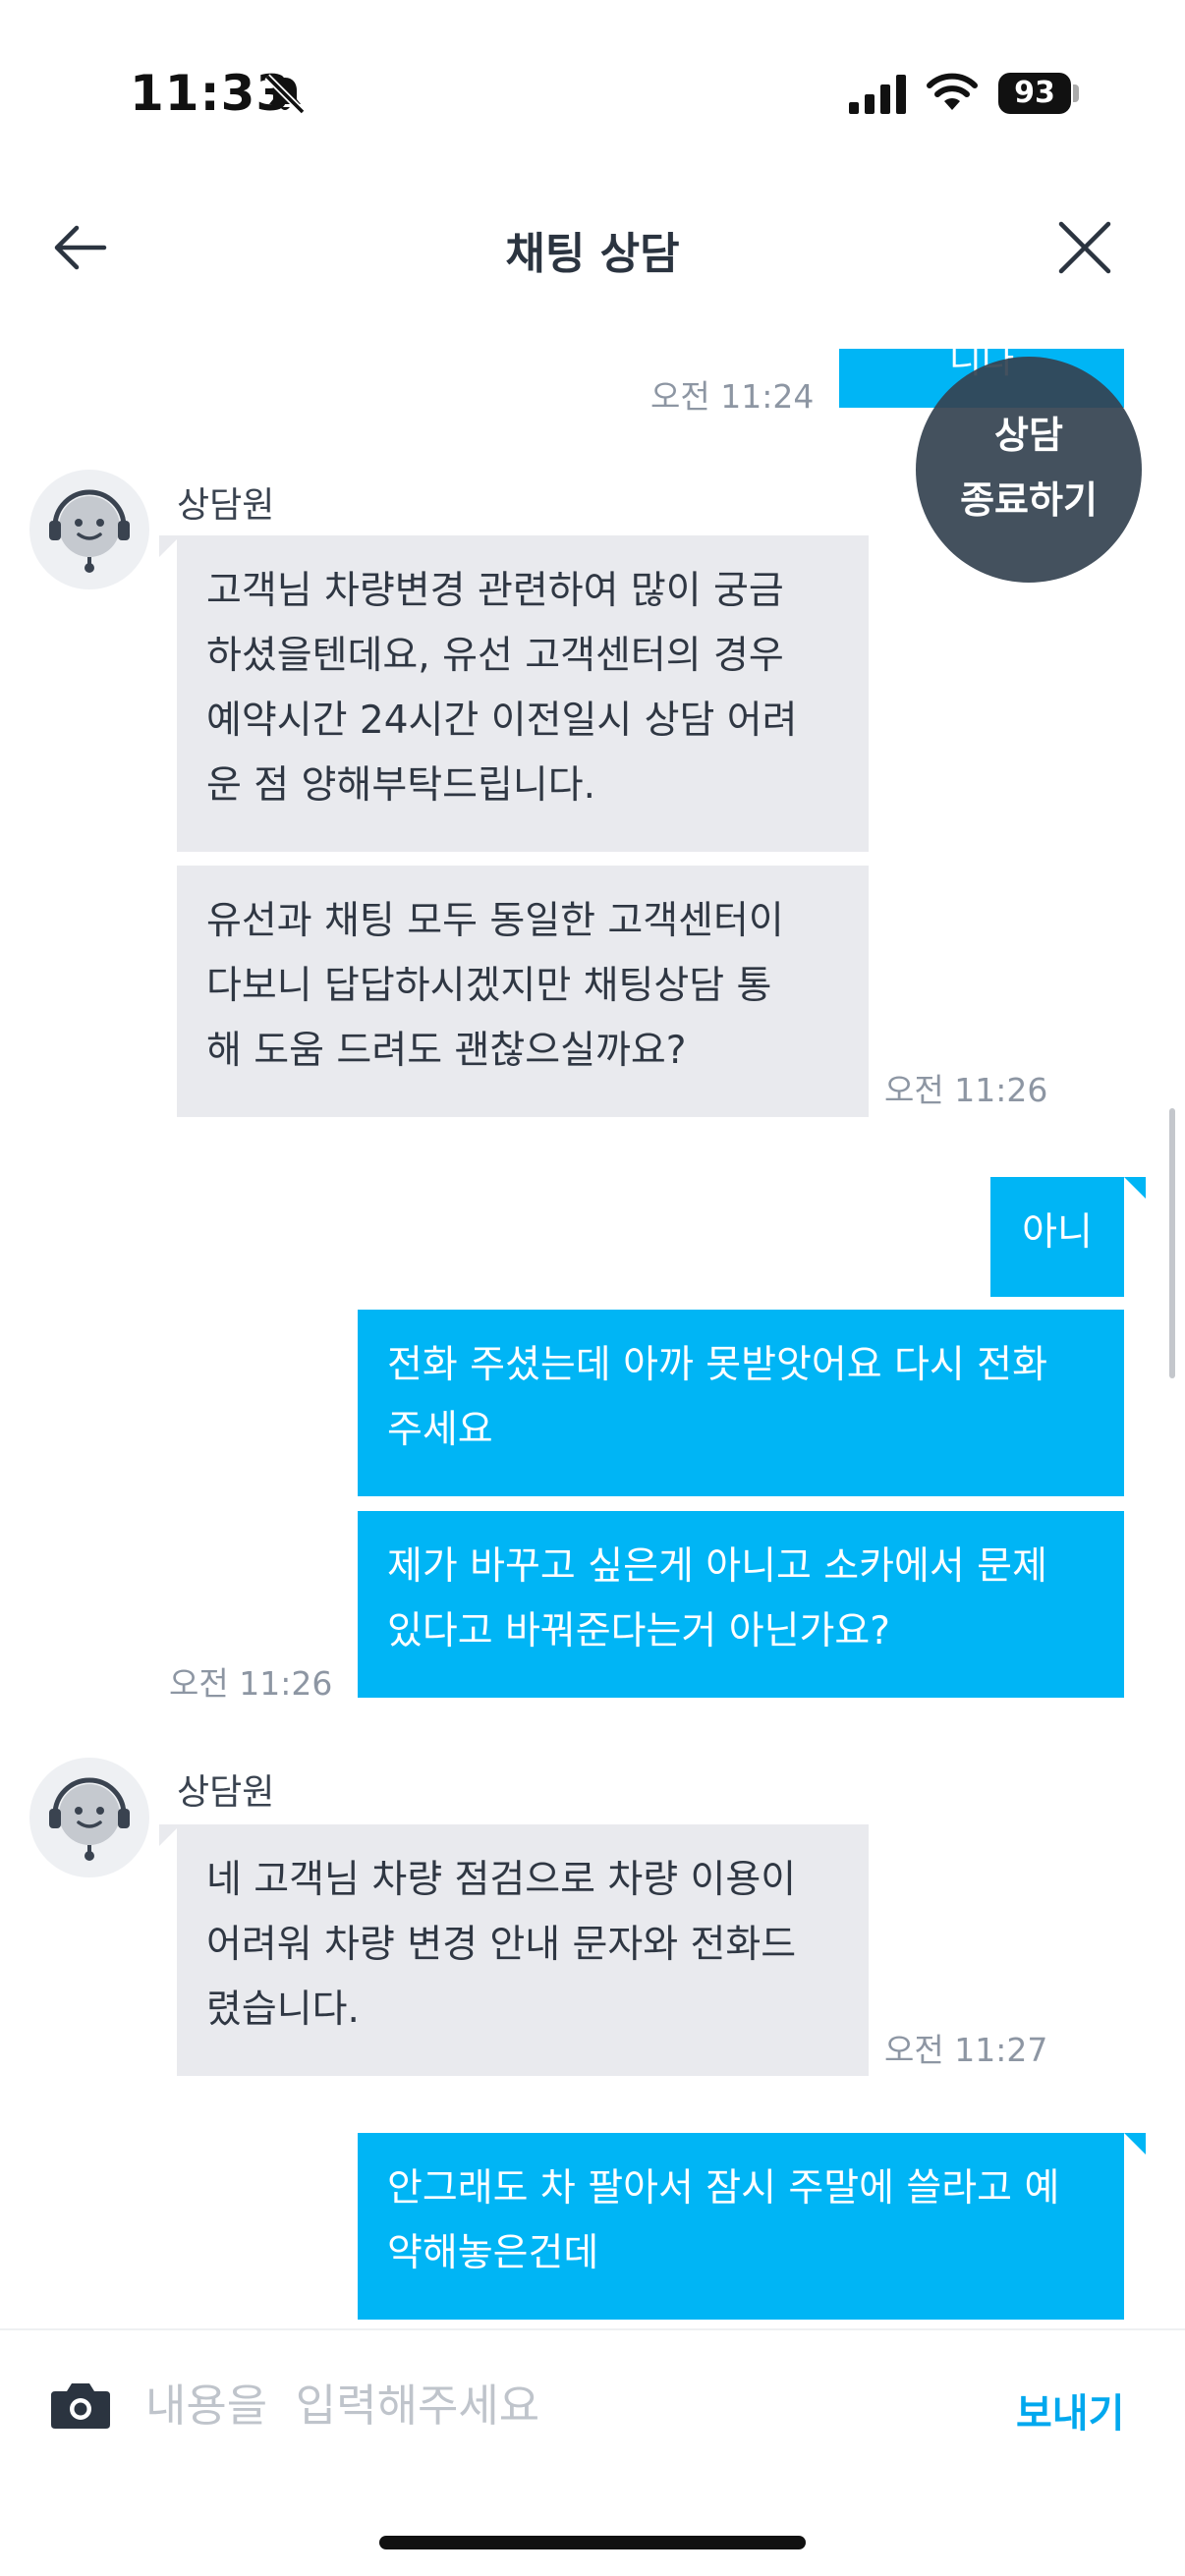 The image size is (1185, 2576). I want to click on battery-indicator: 93, so click(1034, 93).